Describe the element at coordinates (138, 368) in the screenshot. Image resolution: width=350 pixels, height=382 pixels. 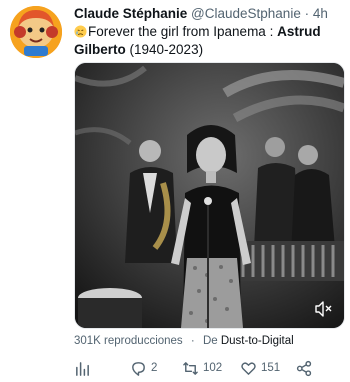
I see `reply-icon` at that location.